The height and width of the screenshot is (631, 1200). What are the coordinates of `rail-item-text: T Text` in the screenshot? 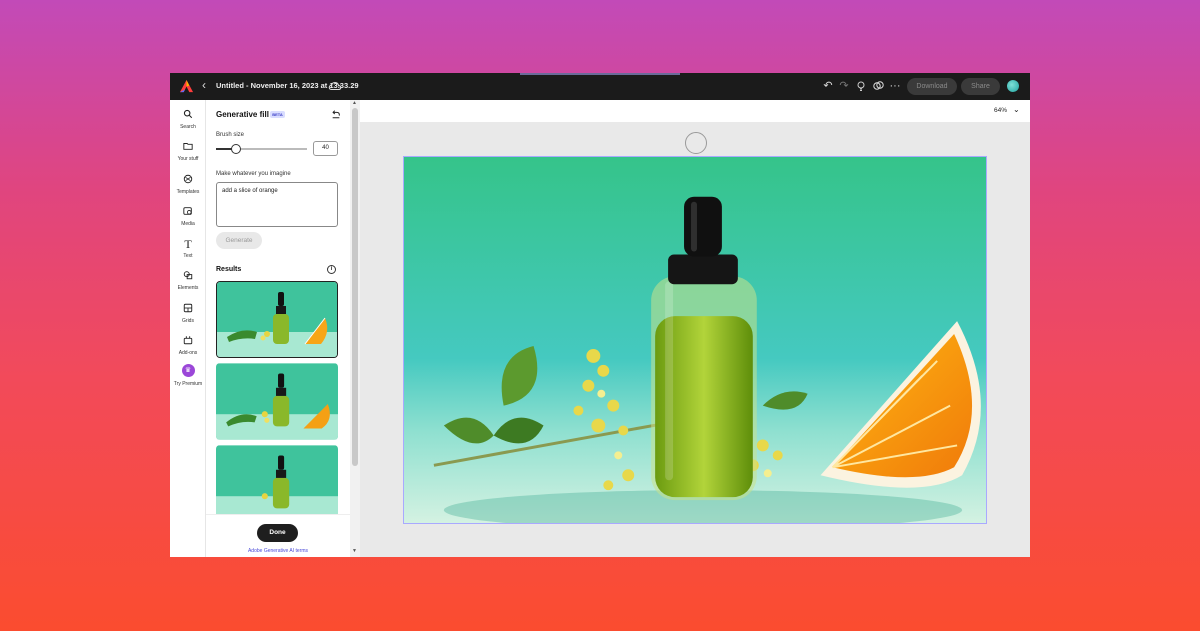 It's located at (188, 248).